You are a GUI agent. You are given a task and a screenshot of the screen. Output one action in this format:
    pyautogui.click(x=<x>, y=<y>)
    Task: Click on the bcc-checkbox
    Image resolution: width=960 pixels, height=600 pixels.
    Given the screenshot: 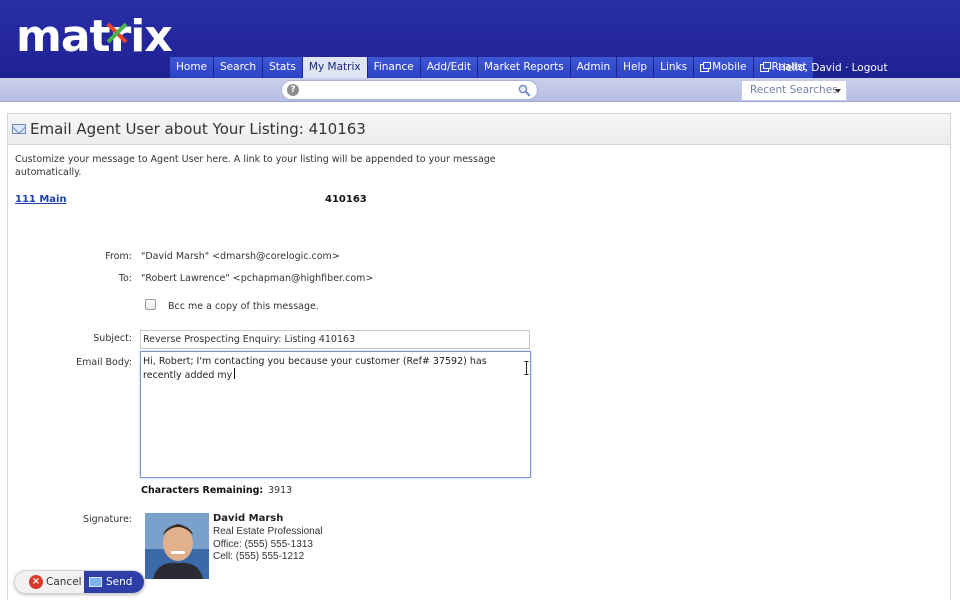 What is the action you would take?
    pyautogui.click(x=150, y=304)
    